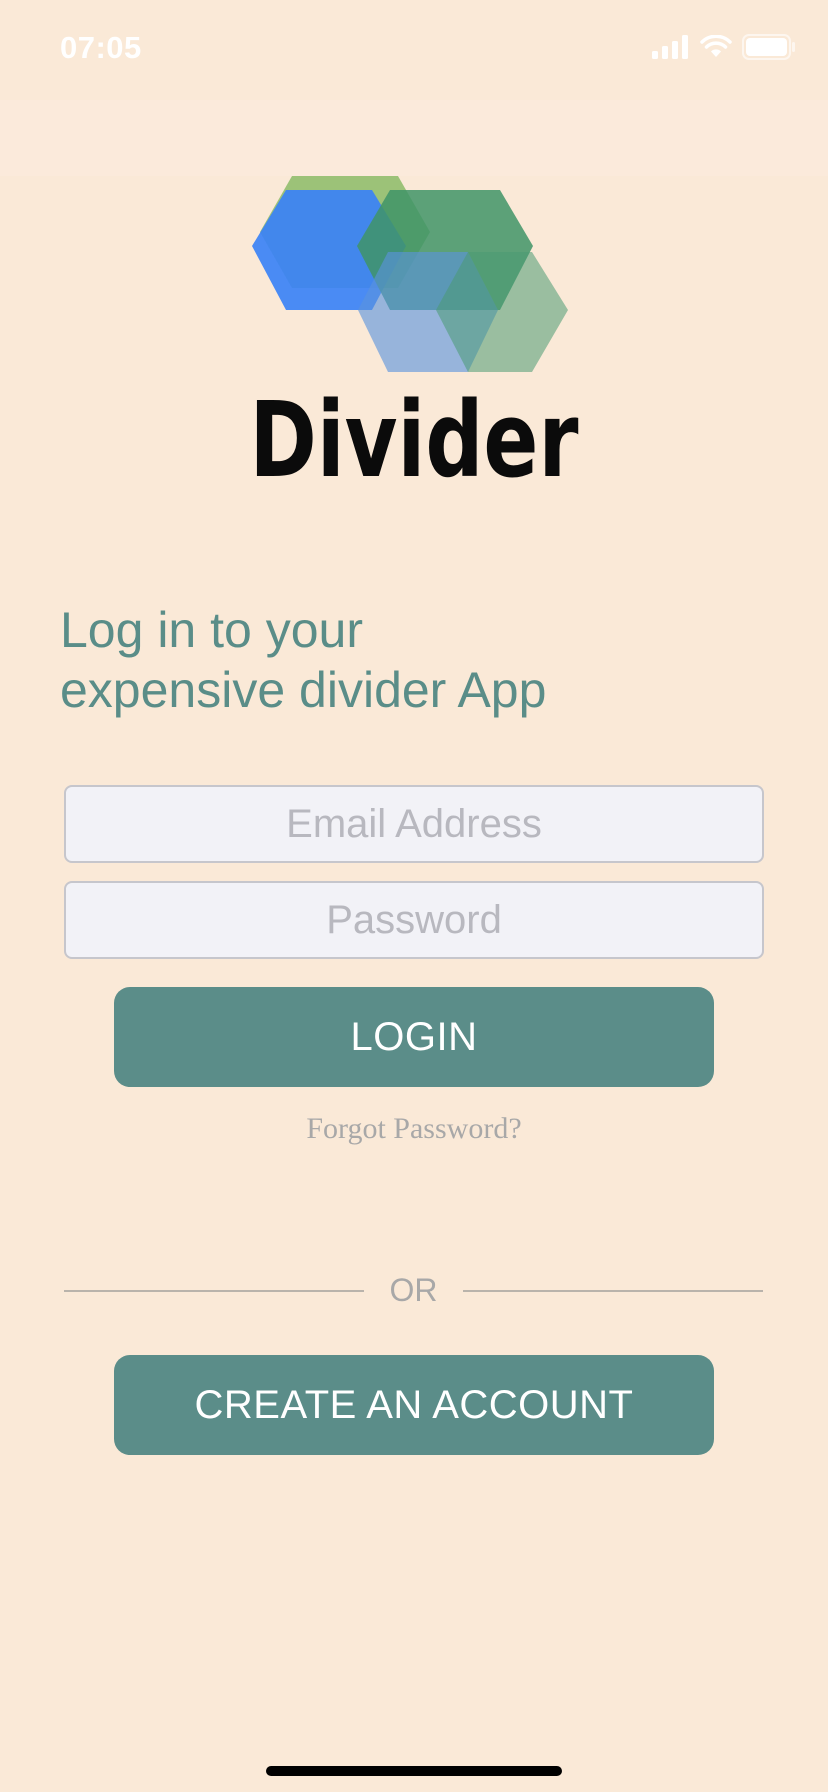  I want to click on or-divider-label: OR, so click(413, 1290).